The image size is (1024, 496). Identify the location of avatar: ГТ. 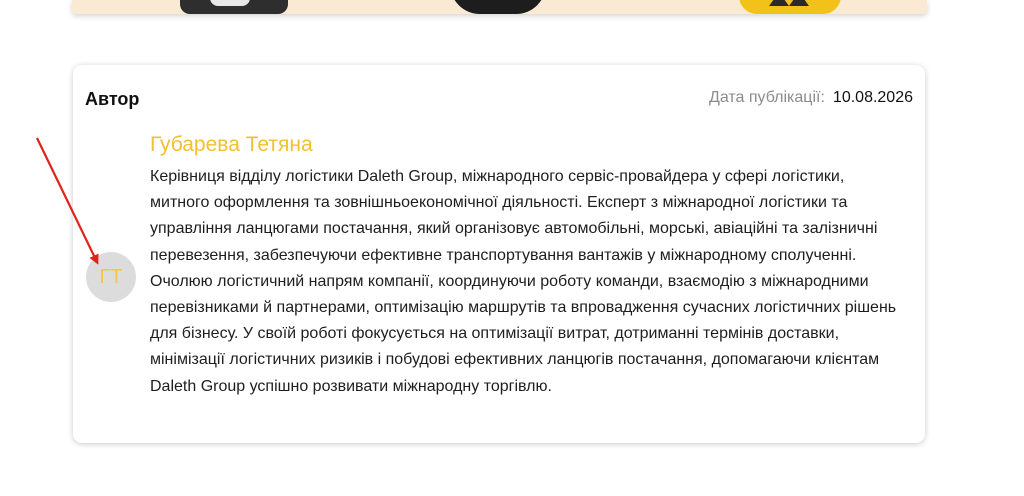
(111, 277).